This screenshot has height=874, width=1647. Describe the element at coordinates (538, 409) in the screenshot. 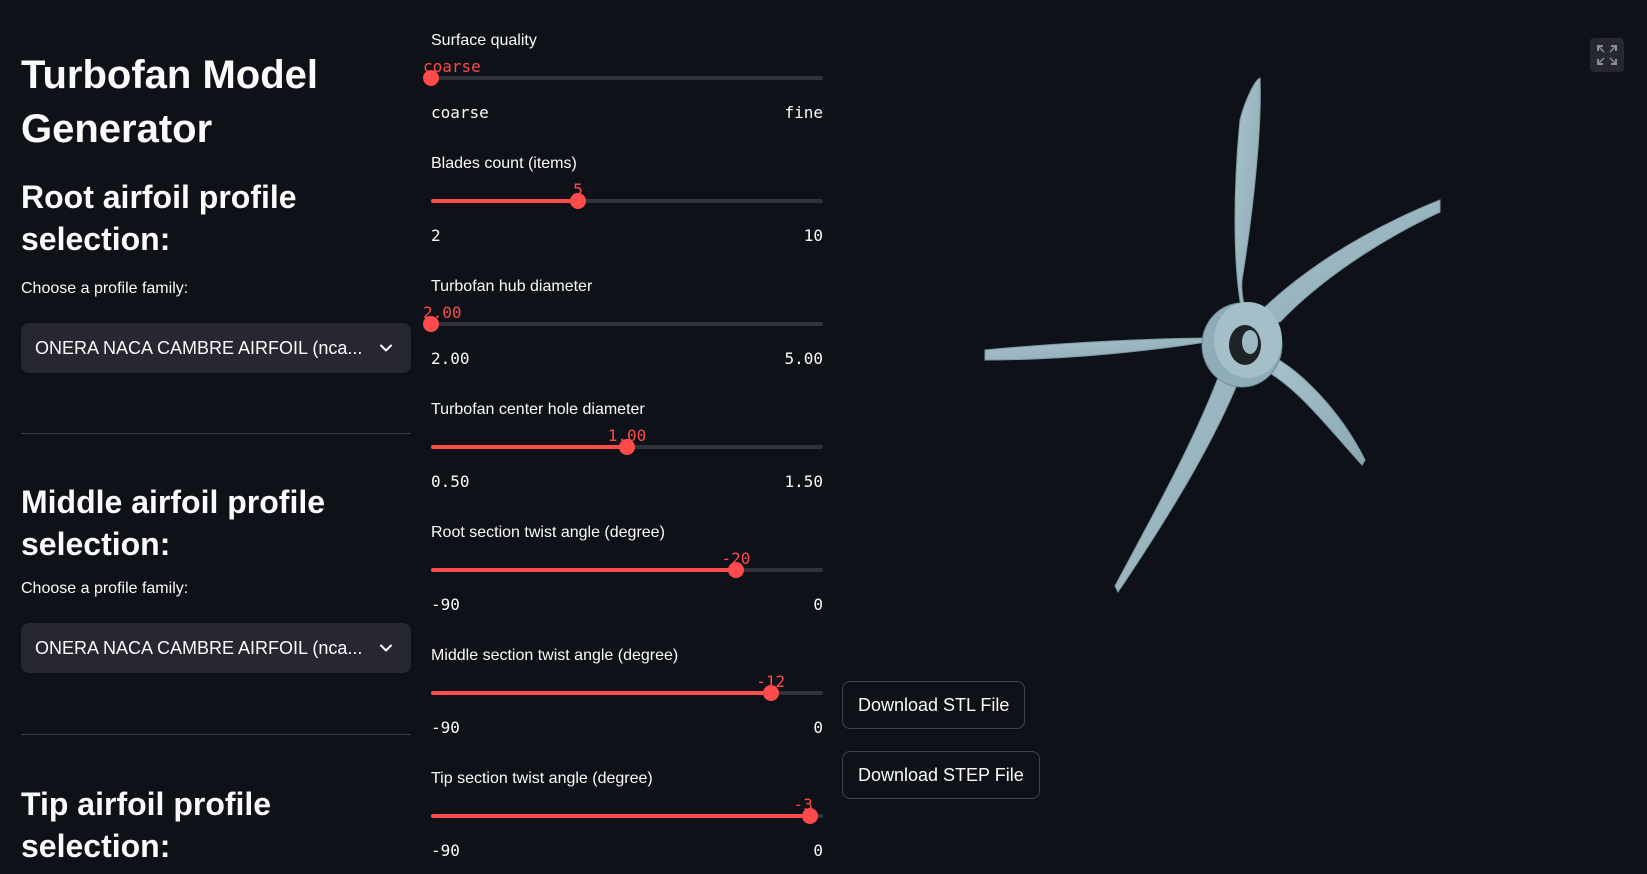

I see `slider-label: Turbofan center hole diameter` at that location.